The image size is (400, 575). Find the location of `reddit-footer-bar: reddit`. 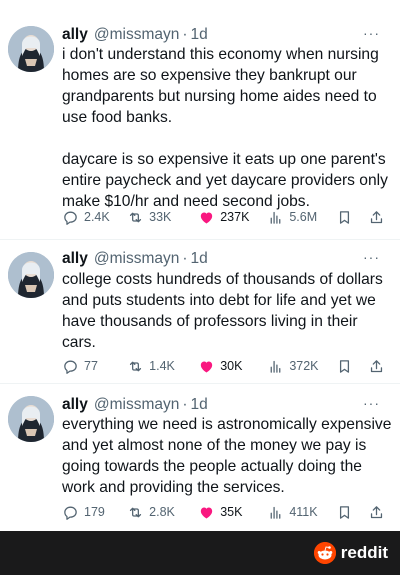

reddit-footer-bar: reddit is located at coordinates (200, 553).